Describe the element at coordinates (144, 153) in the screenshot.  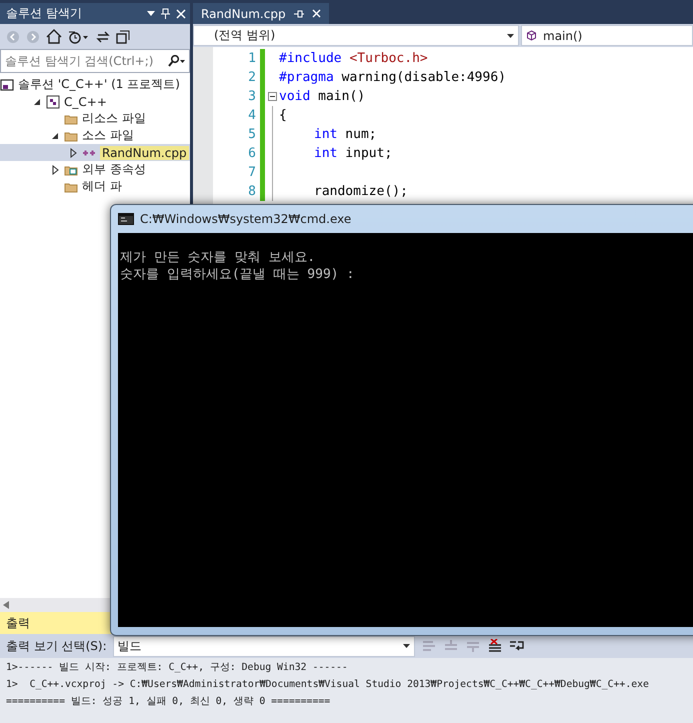
I see `tree-item-label: RandNum.cpp` at that location.